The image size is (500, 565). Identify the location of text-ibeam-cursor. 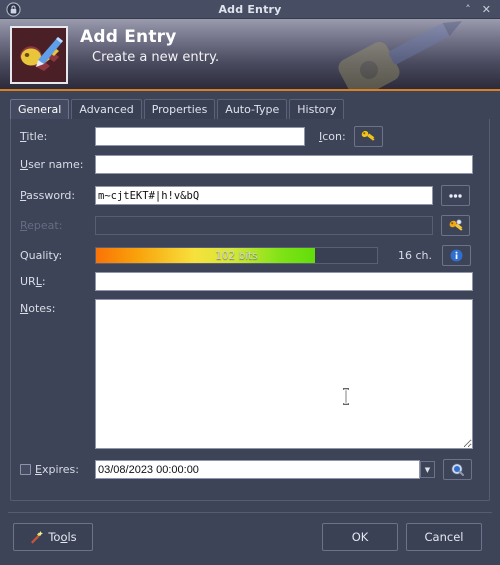
(346, 396).